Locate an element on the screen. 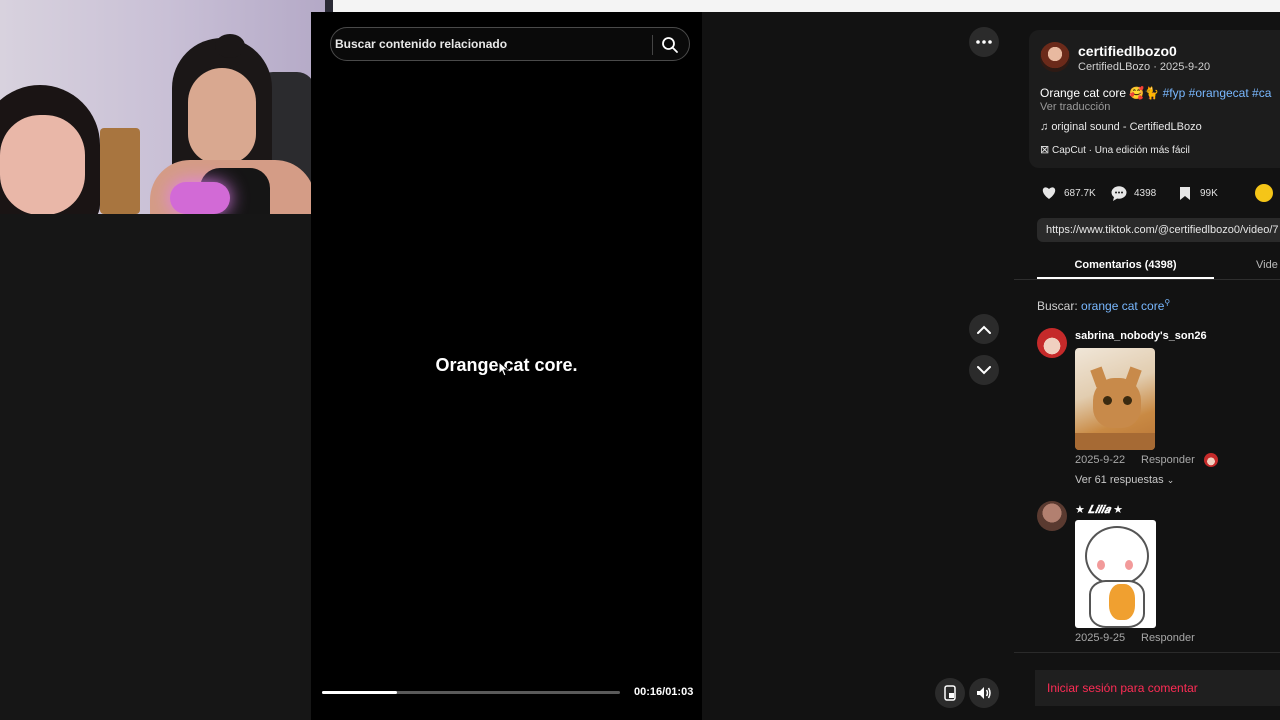 Image resolution: width=1280 pixels, height=720 pixels. post-description: Orange cat core 🥰🐈 #fyp #orangecat #ca is located at coordinates (1155, 93).